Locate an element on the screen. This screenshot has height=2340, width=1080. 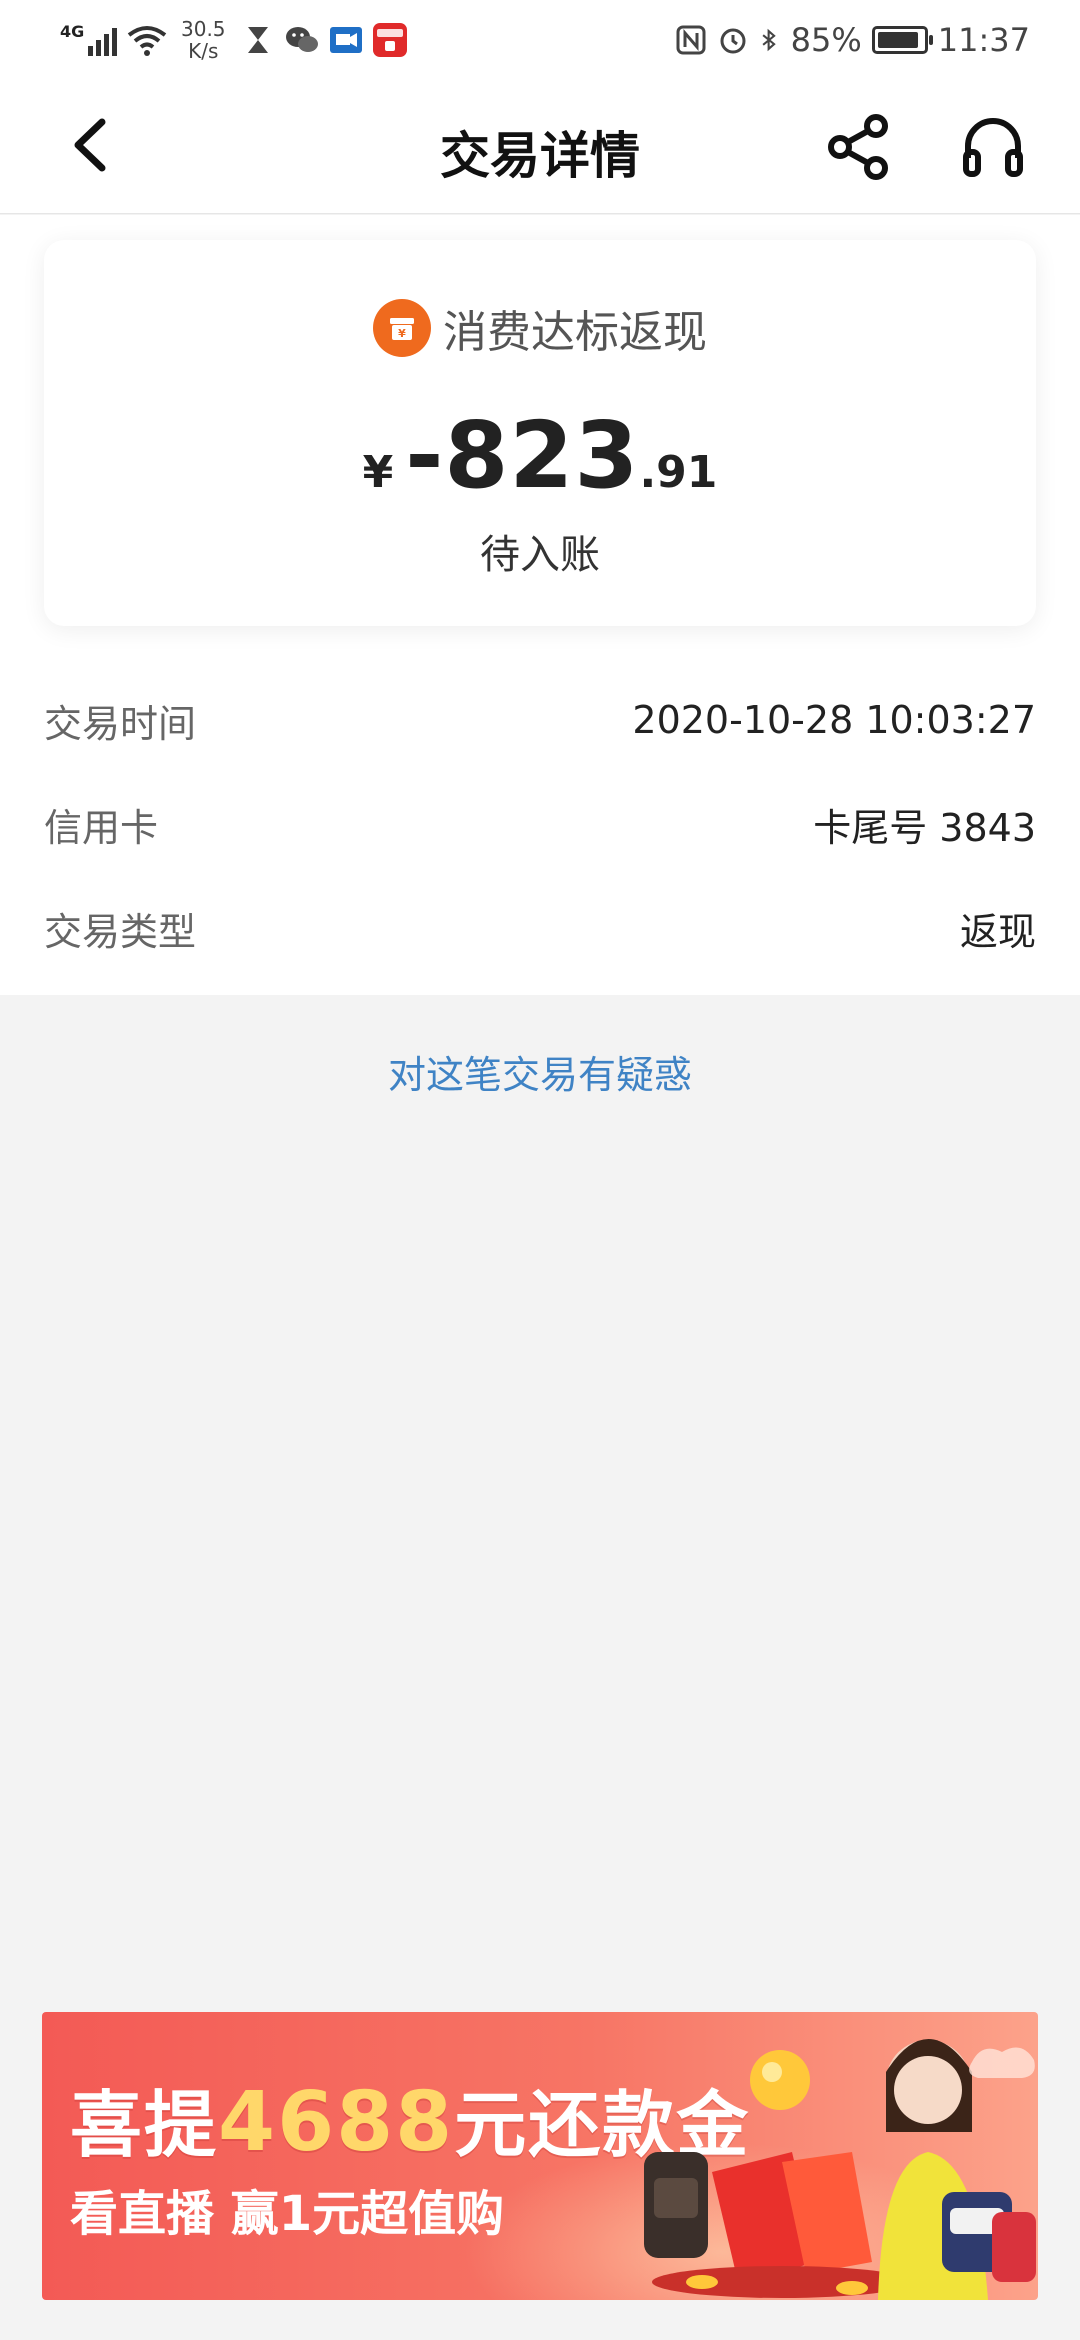
status-bar: 4G 30.5 K/s 85% 11:37 is located at coordinates (540, 40).